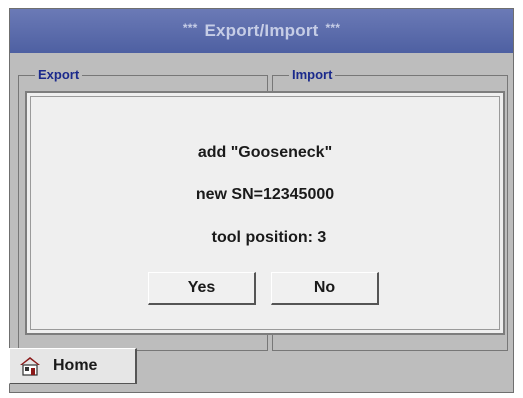  Describe the element at coordinates (202, 288) in the screenshot. I see `yes-button: Yes` at that location.